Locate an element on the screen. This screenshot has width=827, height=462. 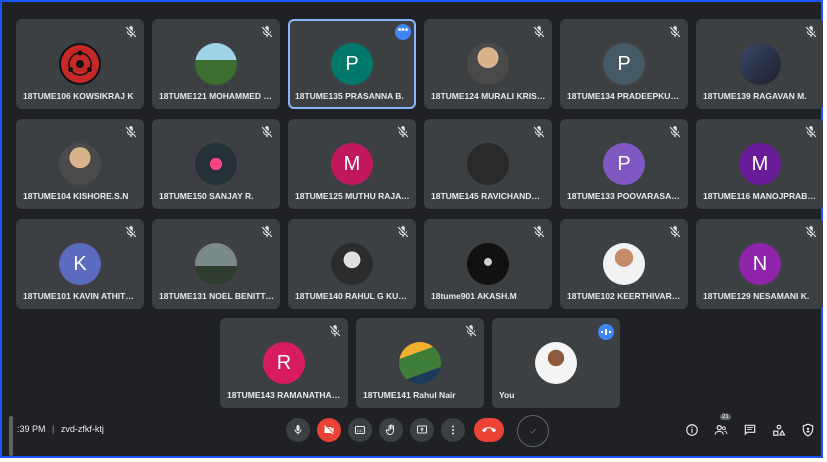
more-options-icon is located at coordinates (453, 430).